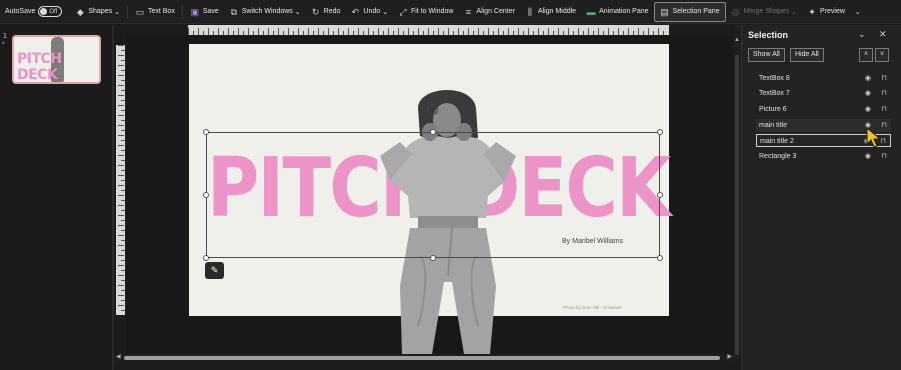 This screenshot has height=370, width=901. What do you see at coordinates (214, 270) in the screenshot?
I see `designer-wand-icon: ✎` at bounding box center [214, 270].